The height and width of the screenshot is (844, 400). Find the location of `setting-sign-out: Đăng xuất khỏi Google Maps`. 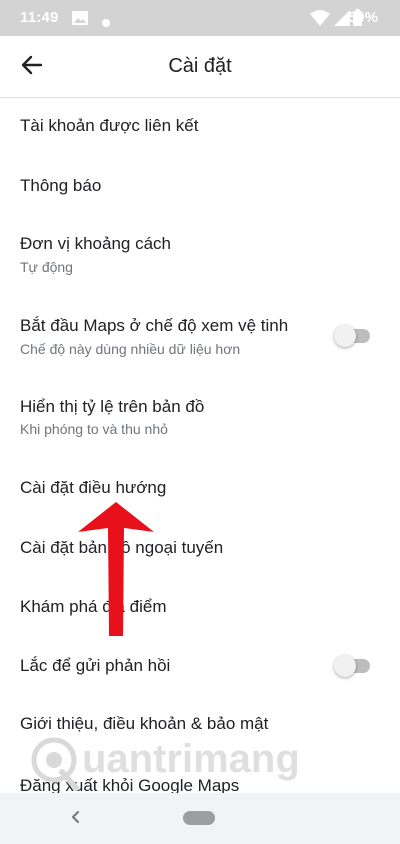

setting-sign-out: Đăng xuất khỏi Google Maps is located at coordinates (200, 774).